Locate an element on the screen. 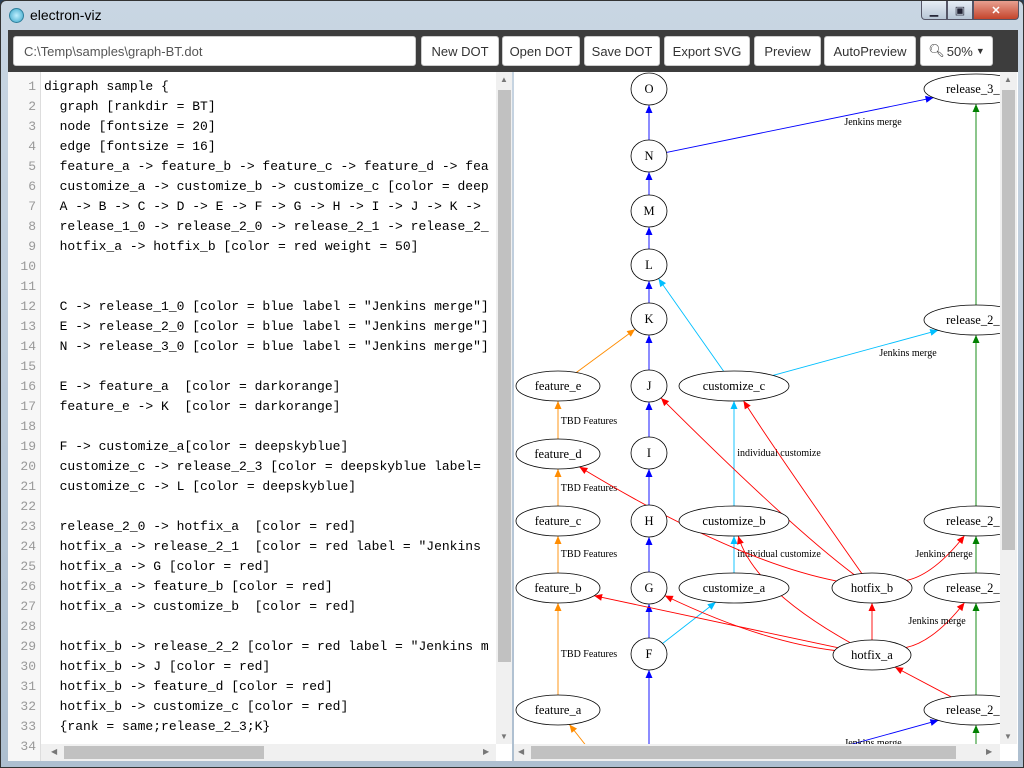 This screenshot has width=1024, height=768. line-text: F -> customize_a[color = deepskyblue] is located at coordinates (196, 446).